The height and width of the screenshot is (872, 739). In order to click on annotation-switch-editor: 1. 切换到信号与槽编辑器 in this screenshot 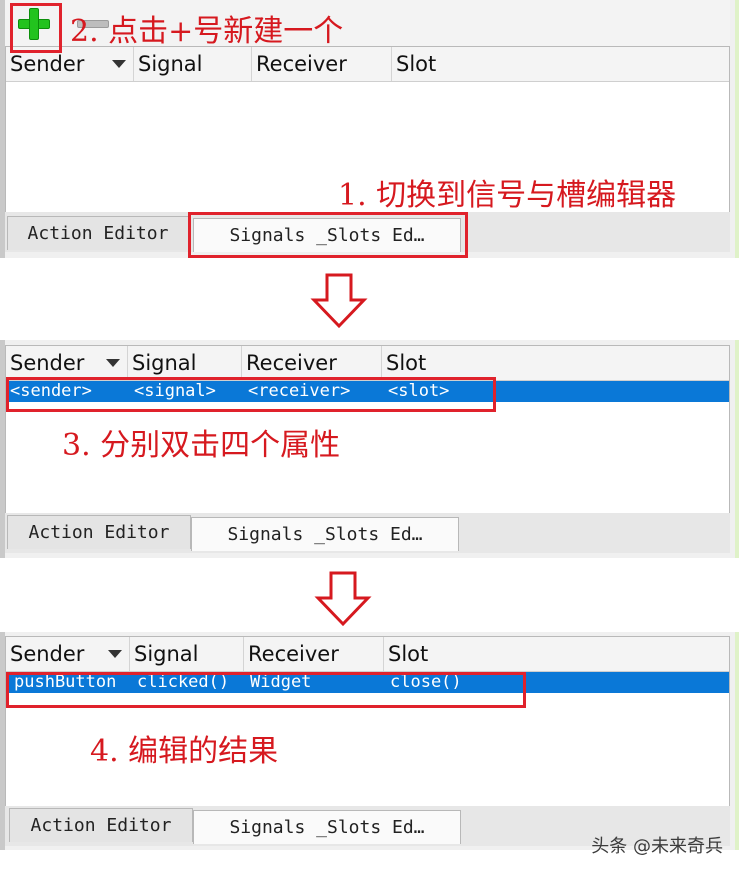, I will do `click(507, 195)`.